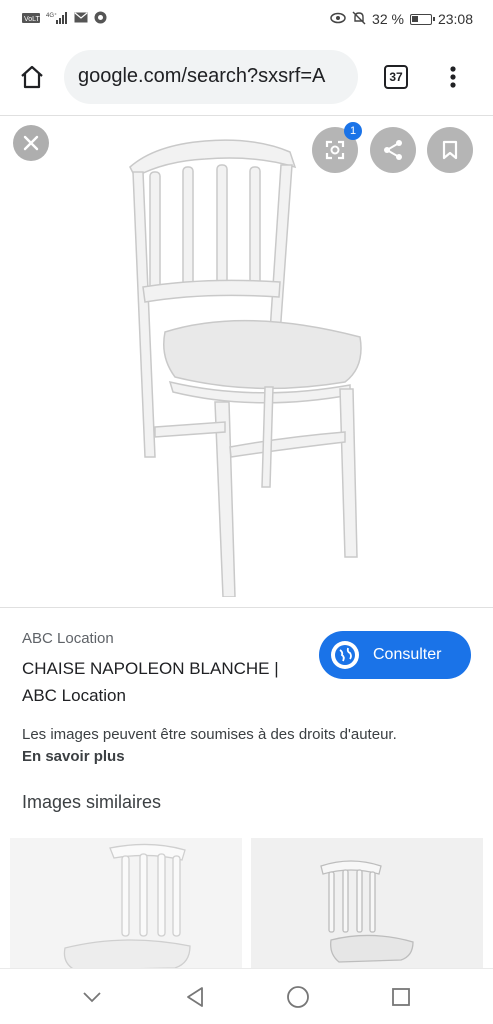 The height and width of the screenshot is (1024, 493). What do you see at coordinates (202, 76) in the screenshot?
I see `url-text: google.com/search?sxsrf=A` at bounding box center [202, 76].